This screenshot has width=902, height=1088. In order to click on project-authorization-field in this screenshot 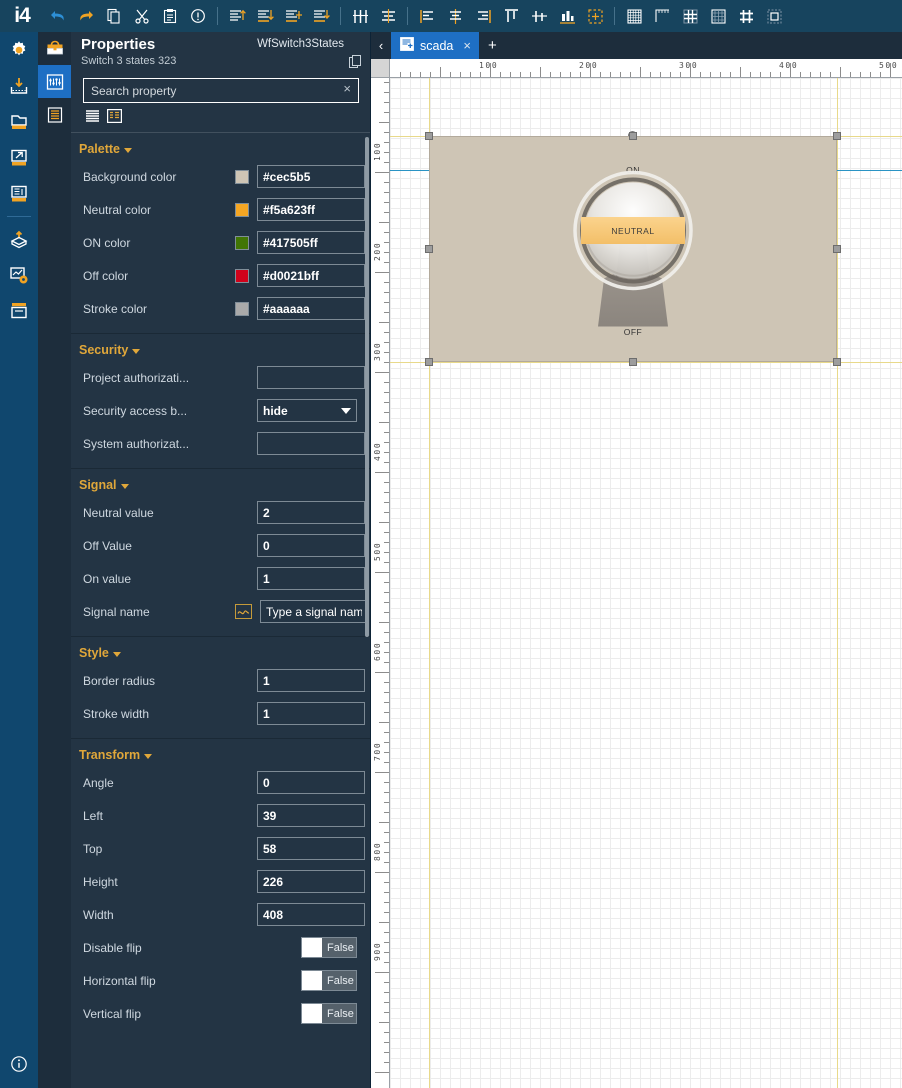, I will do `click(311, 377)`.